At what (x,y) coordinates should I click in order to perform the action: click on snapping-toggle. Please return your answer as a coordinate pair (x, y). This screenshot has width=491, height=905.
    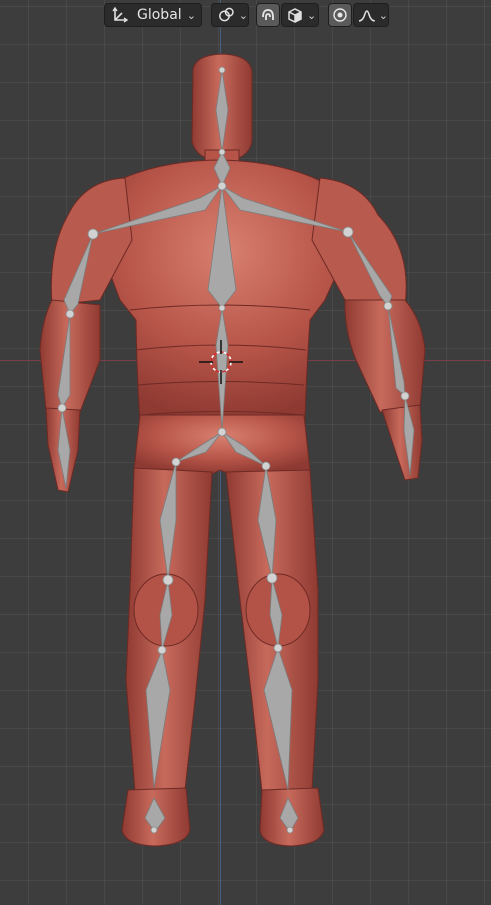
    Looking at the image, I should click on (268, 15).